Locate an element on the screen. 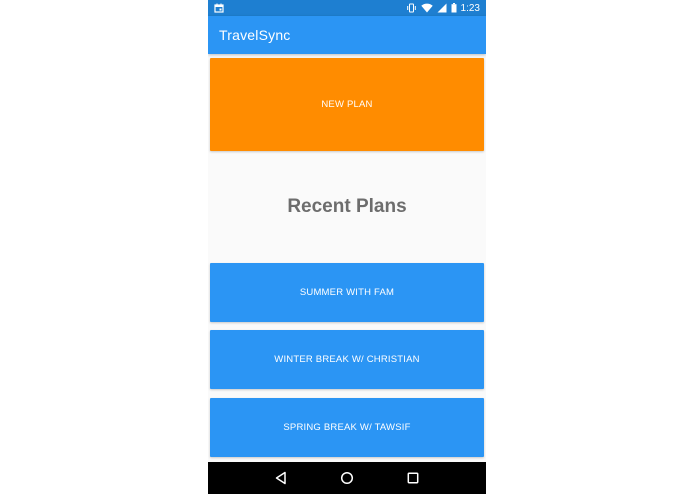 Image resolution: width=695 pixels, height=494 pixels. home-icon is located at coordinates (347, 478).